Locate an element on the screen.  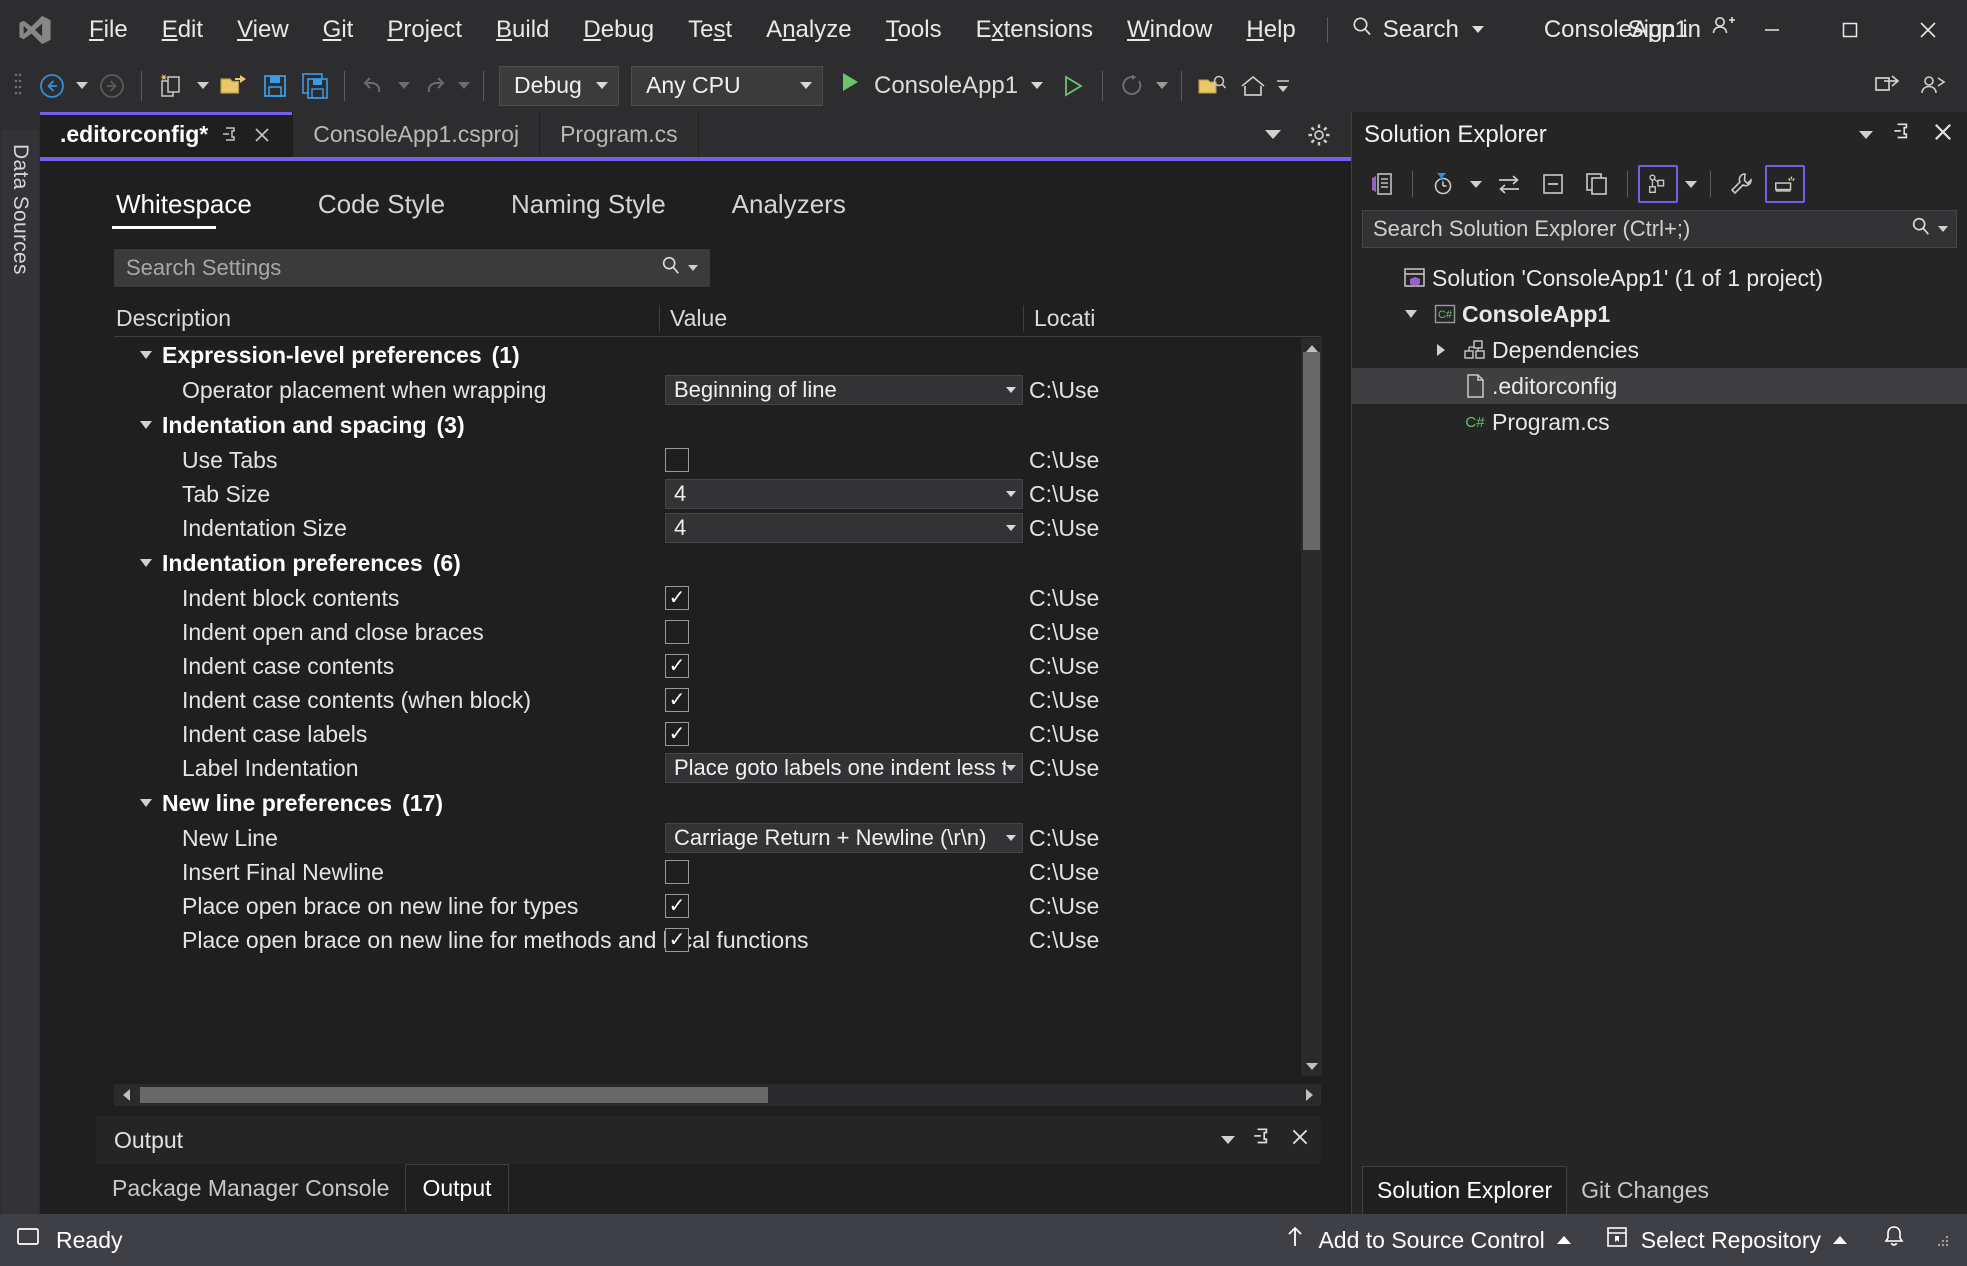
pending-changes-filter-icon is located at coordinates (1443, 184).